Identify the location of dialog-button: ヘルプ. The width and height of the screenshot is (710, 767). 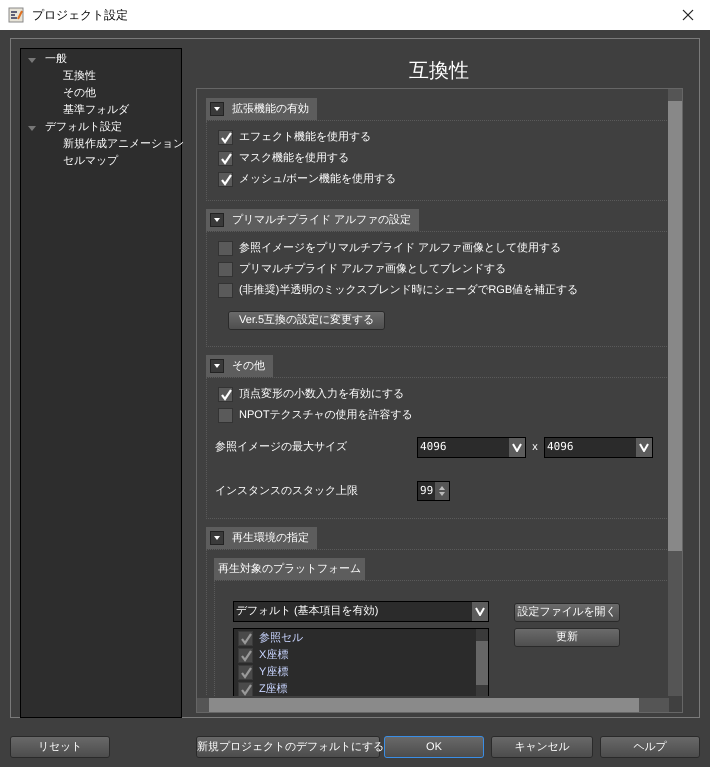
(650, 747).